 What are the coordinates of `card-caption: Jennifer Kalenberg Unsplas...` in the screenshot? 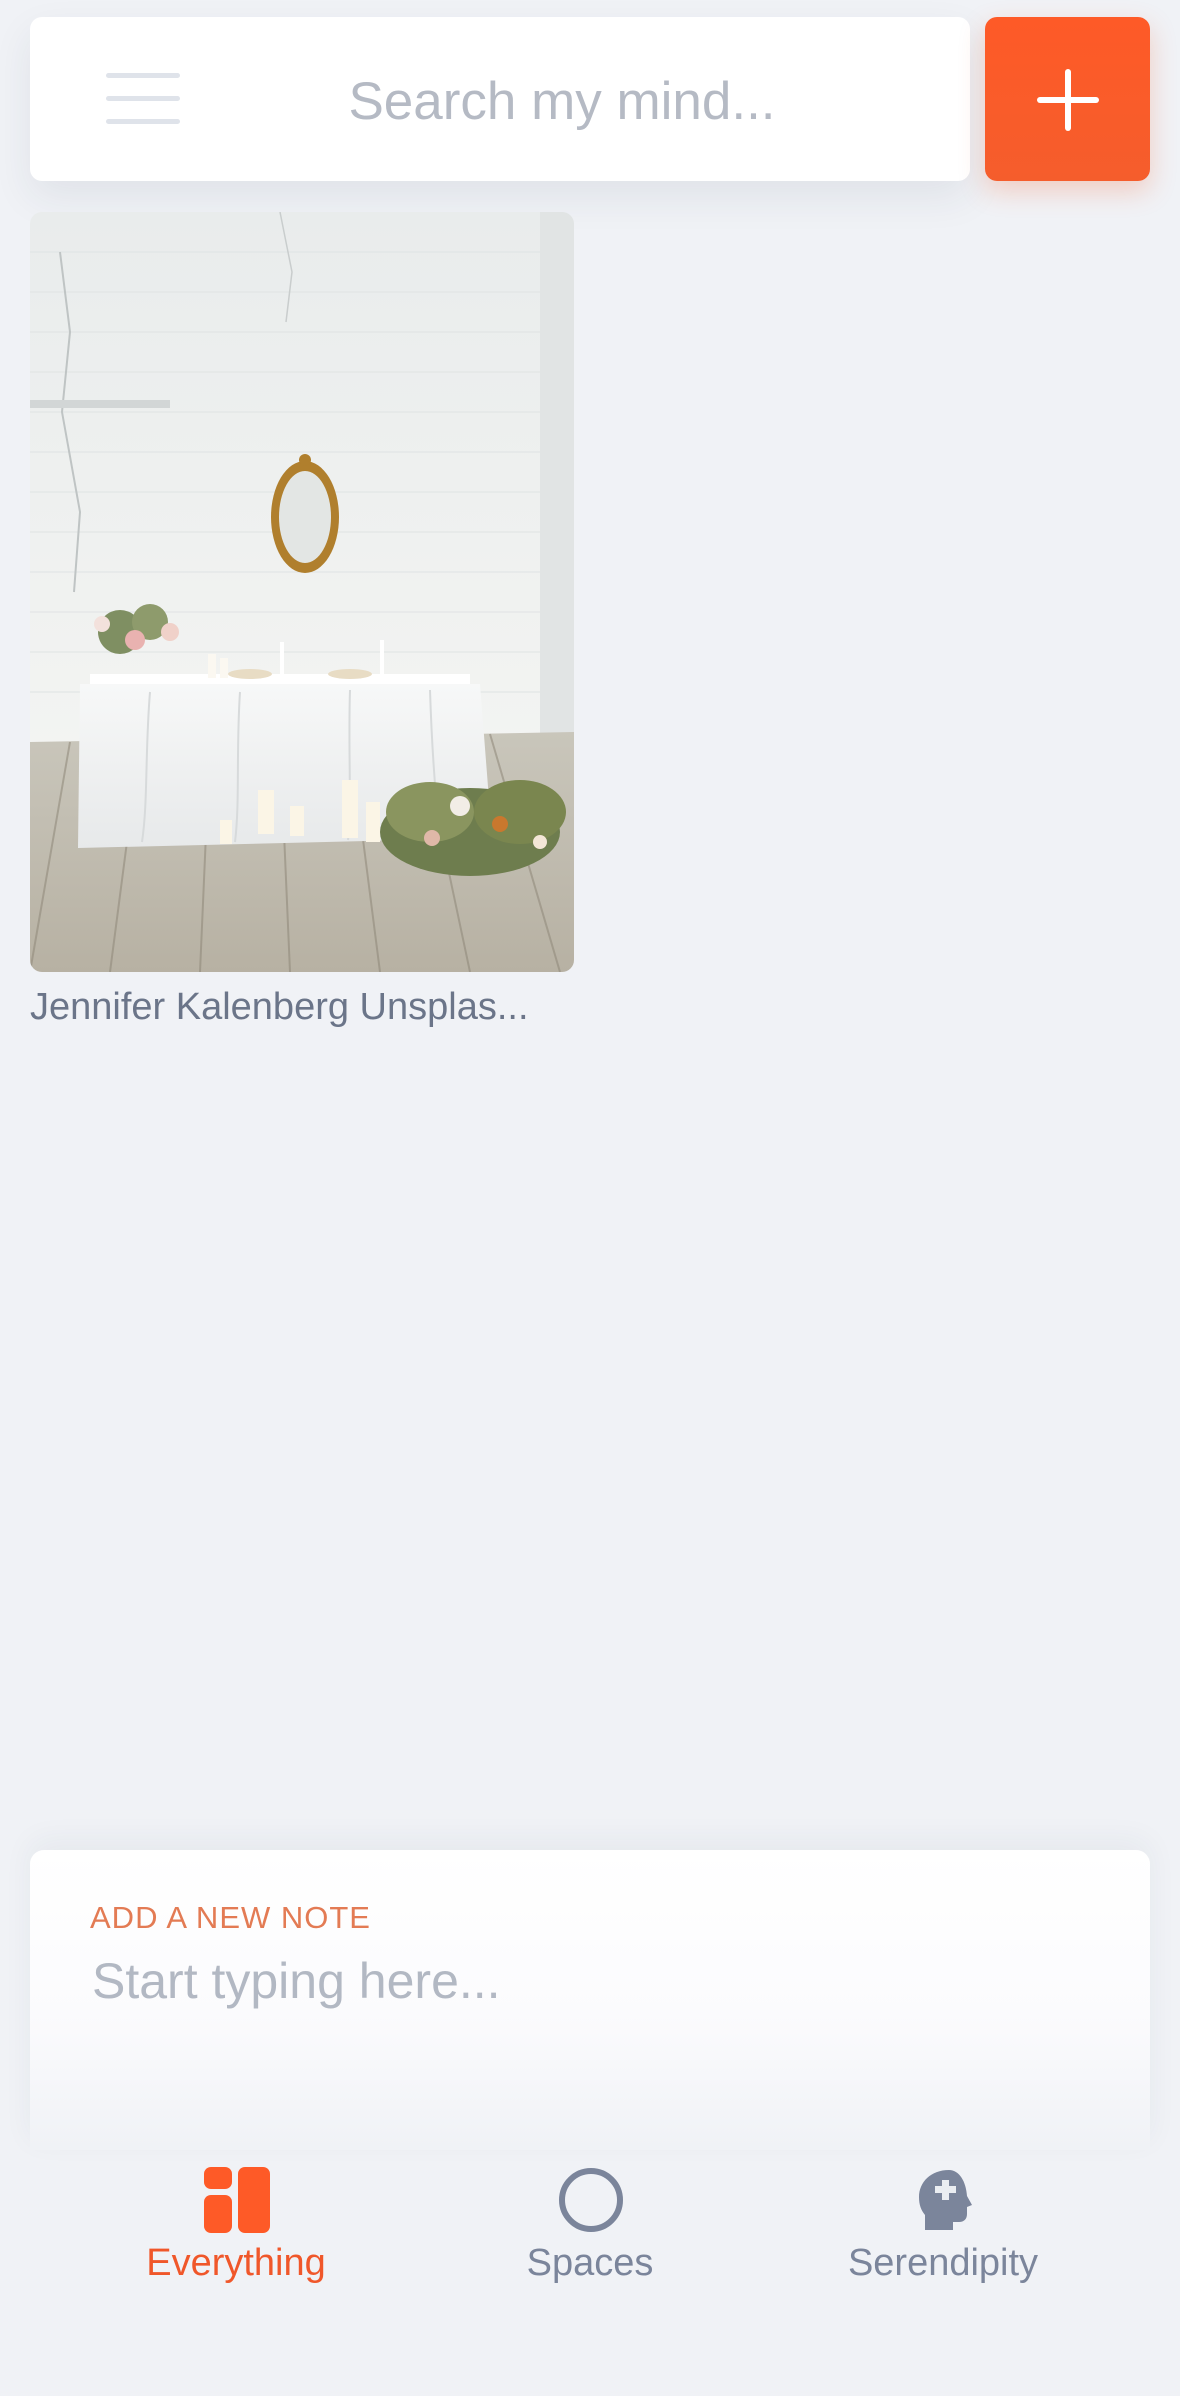 It's located at (279, 1007).